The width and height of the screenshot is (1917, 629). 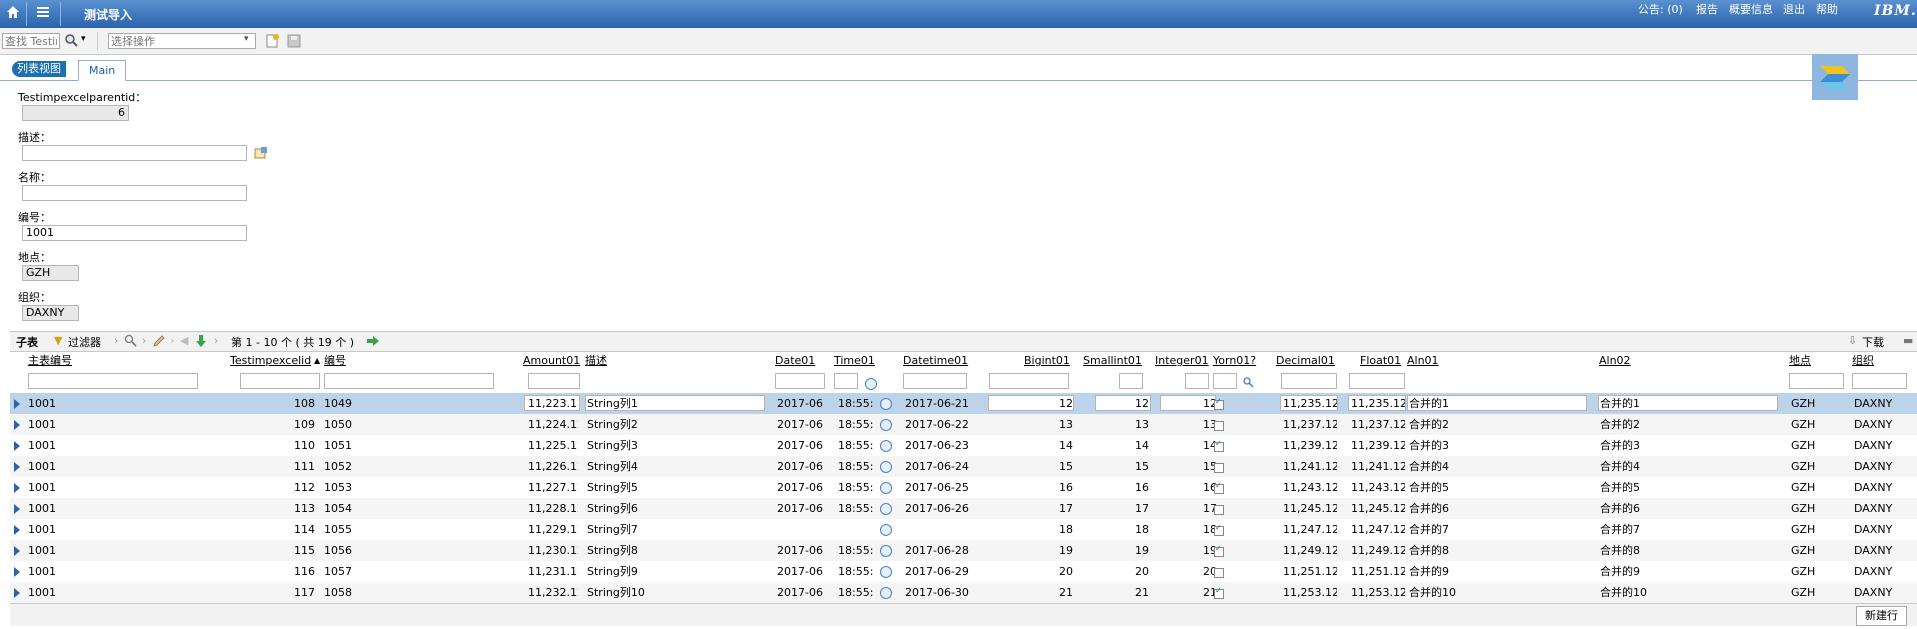 What do you see at coordinates (1751, 9) in the screenshot?
I see `profile-link: 概要信息` at bounding box center [1751, 9].